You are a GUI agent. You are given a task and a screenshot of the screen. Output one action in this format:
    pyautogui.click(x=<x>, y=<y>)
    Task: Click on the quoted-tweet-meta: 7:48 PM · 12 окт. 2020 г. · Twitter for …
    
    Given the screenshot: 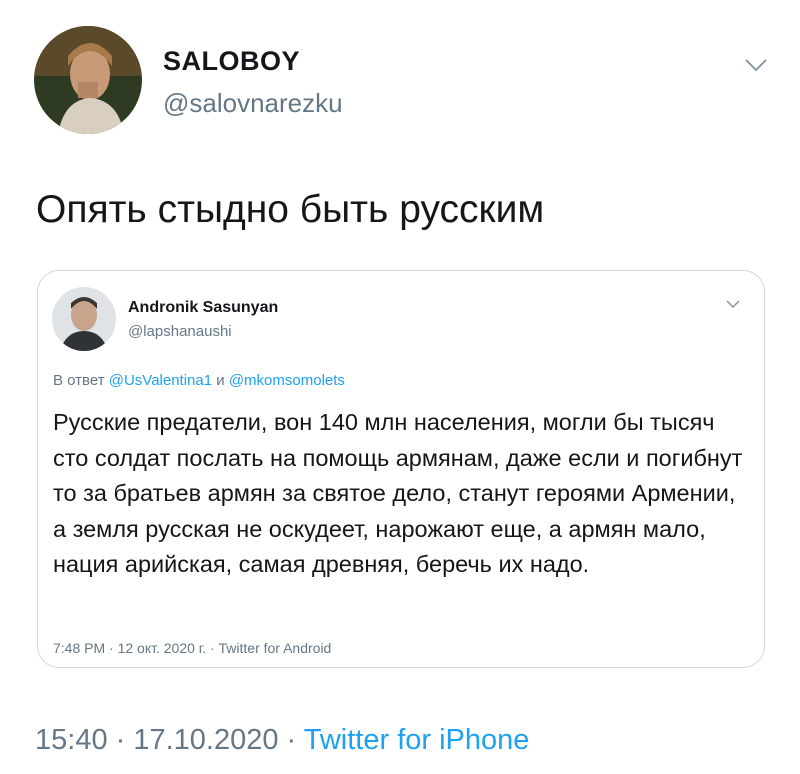 What is the action you would take?
    pyautogui.click(x=192, y=648)
    